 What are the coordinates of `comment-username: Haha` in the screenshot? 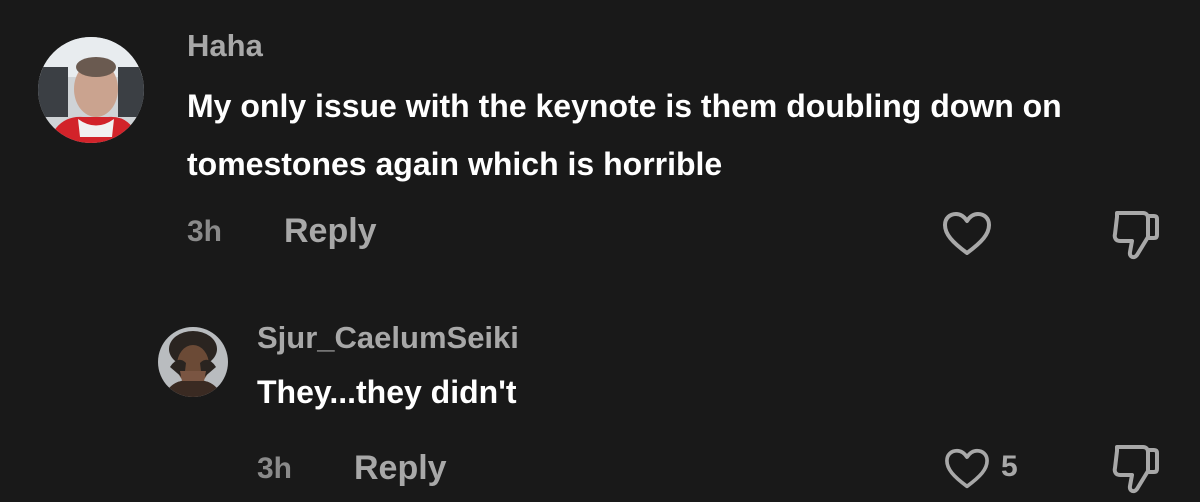 It's located at (225, 46).